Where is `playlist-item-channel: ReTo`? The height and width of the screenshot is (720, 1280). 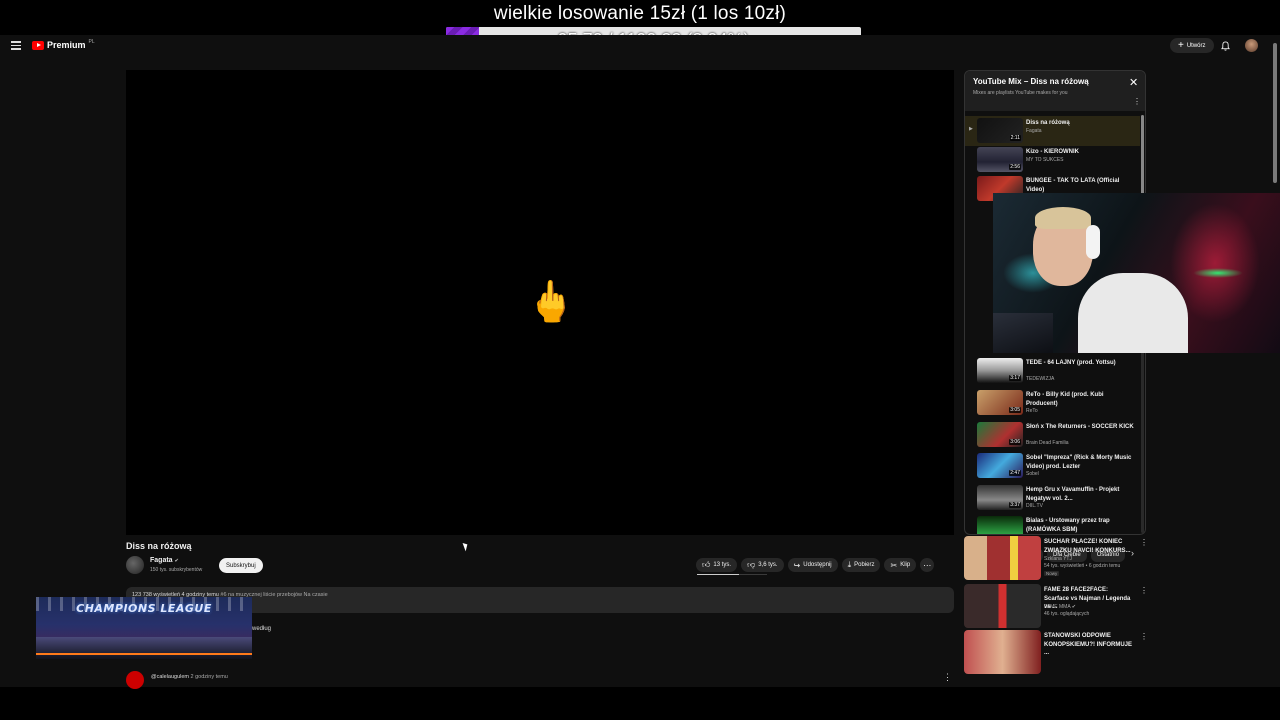 playlist-item-channel: ReTo is located at coordinates (1032, 411).